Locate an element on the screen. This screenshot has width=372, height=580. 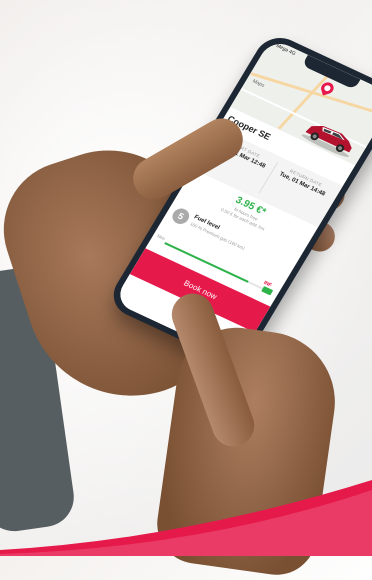
fuel-bar-label: fillm is located at coordinates (161, 237).